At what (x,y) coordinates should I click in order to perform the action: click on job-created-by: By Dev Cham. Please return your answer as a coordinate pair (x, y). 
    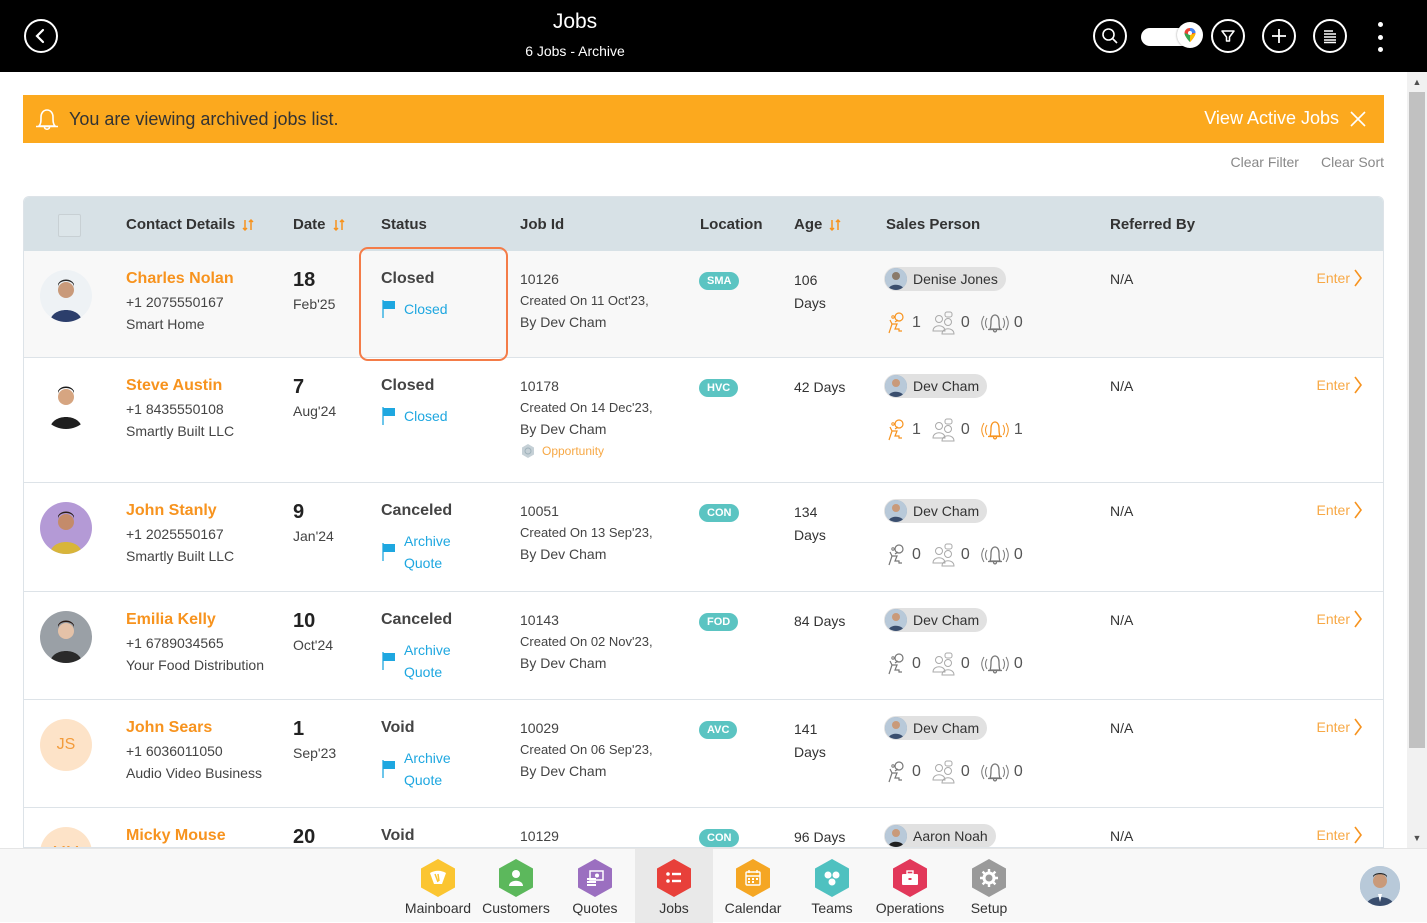
    Looking at the image, I should click on (563, 554).